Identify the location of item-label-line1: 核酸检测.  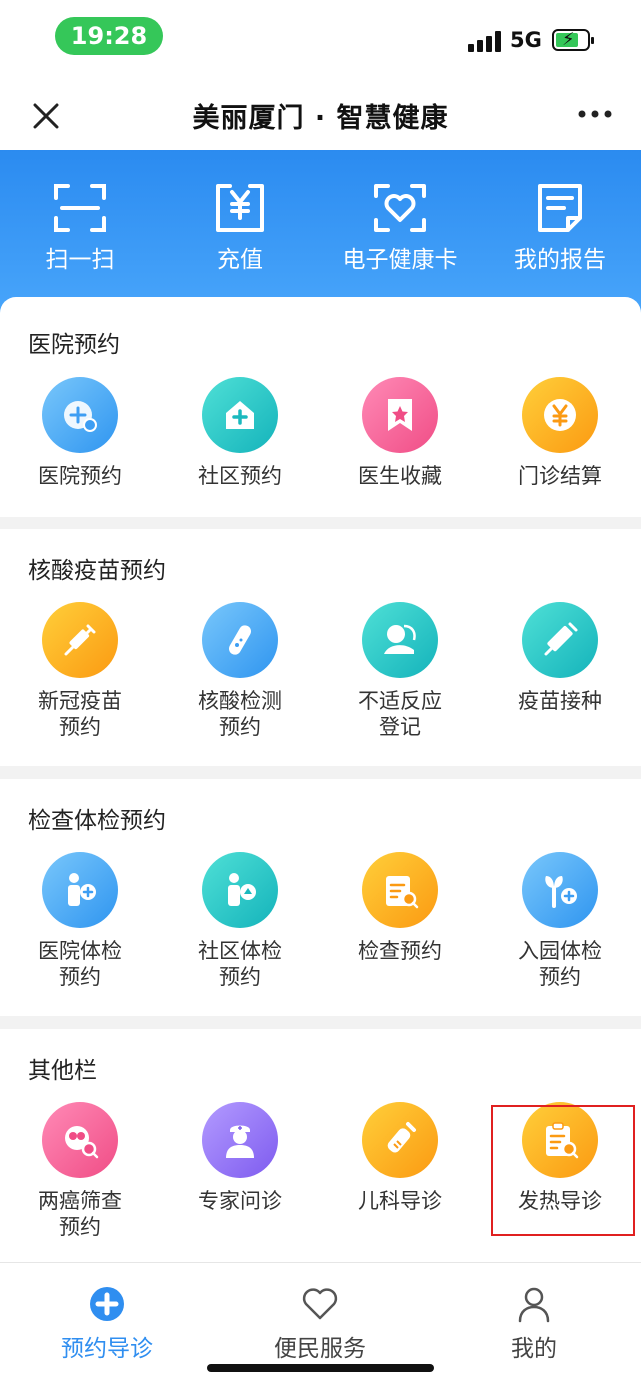
(240, 701).